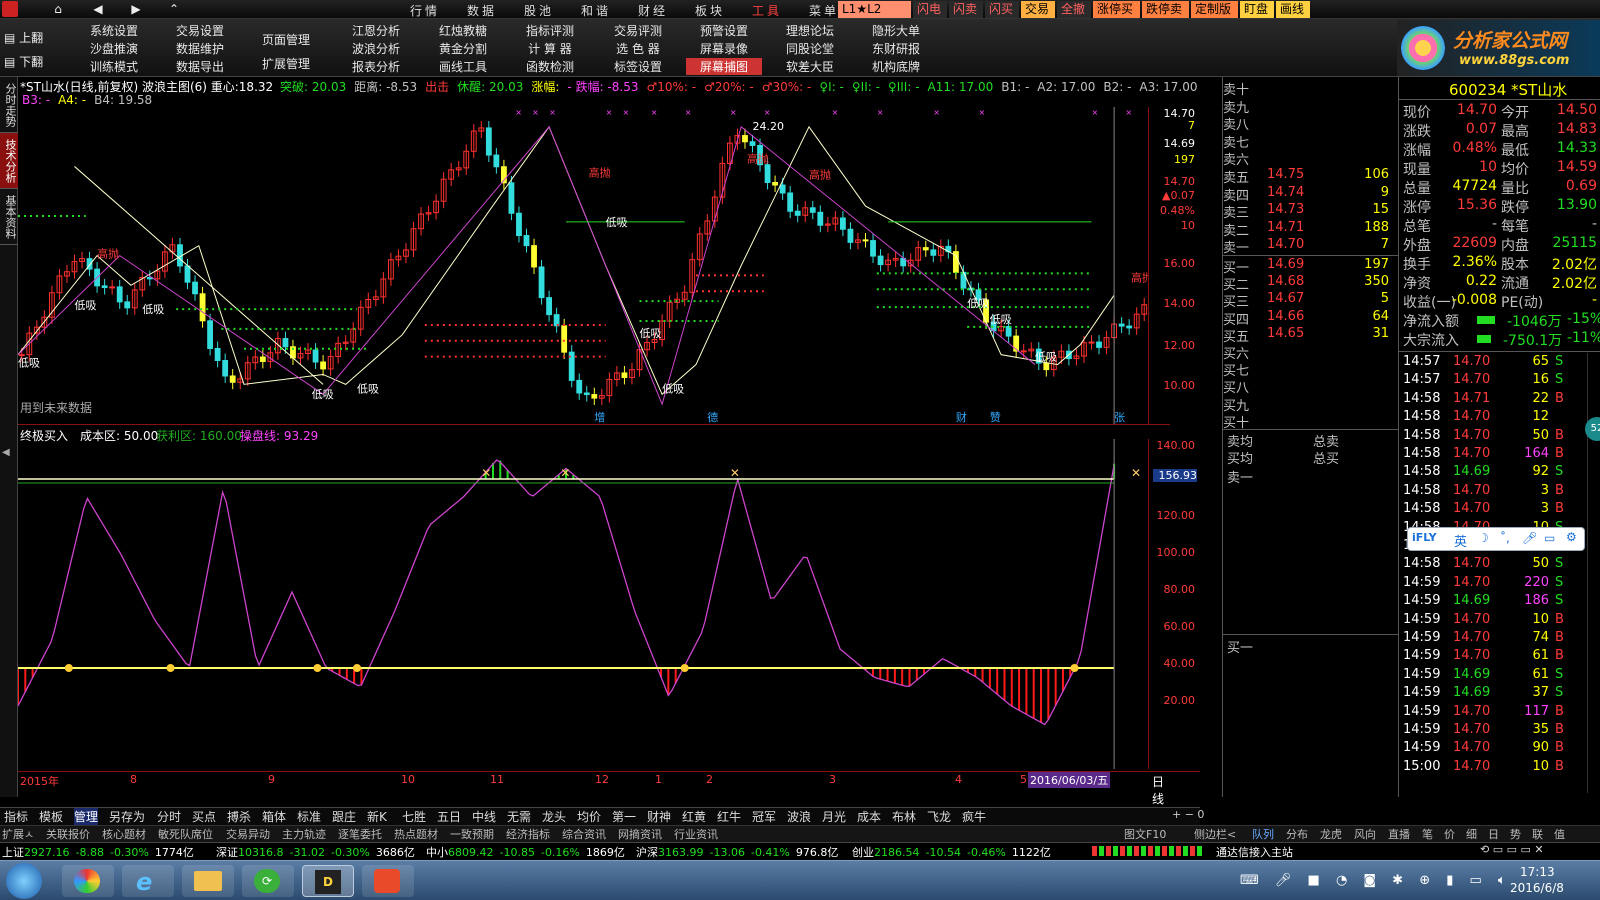 The height and width of the screenshot is (900, 1600). Describe the element at coordinates (974, 817) in the screenshot. I see `indicator-tab: 疯牛` at that location.